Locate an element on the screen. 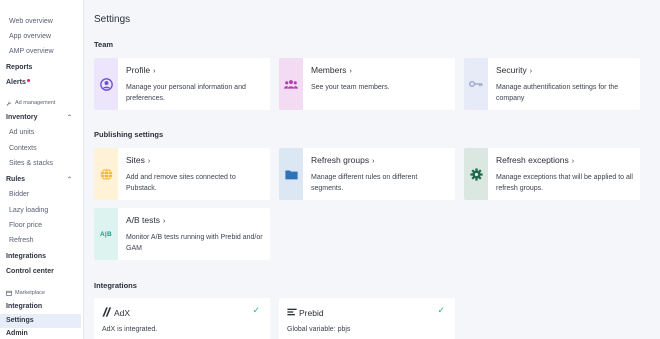 This screenshot has width=660, height=339. ab-split-icon: A|B is located at coordinates (106, 234).